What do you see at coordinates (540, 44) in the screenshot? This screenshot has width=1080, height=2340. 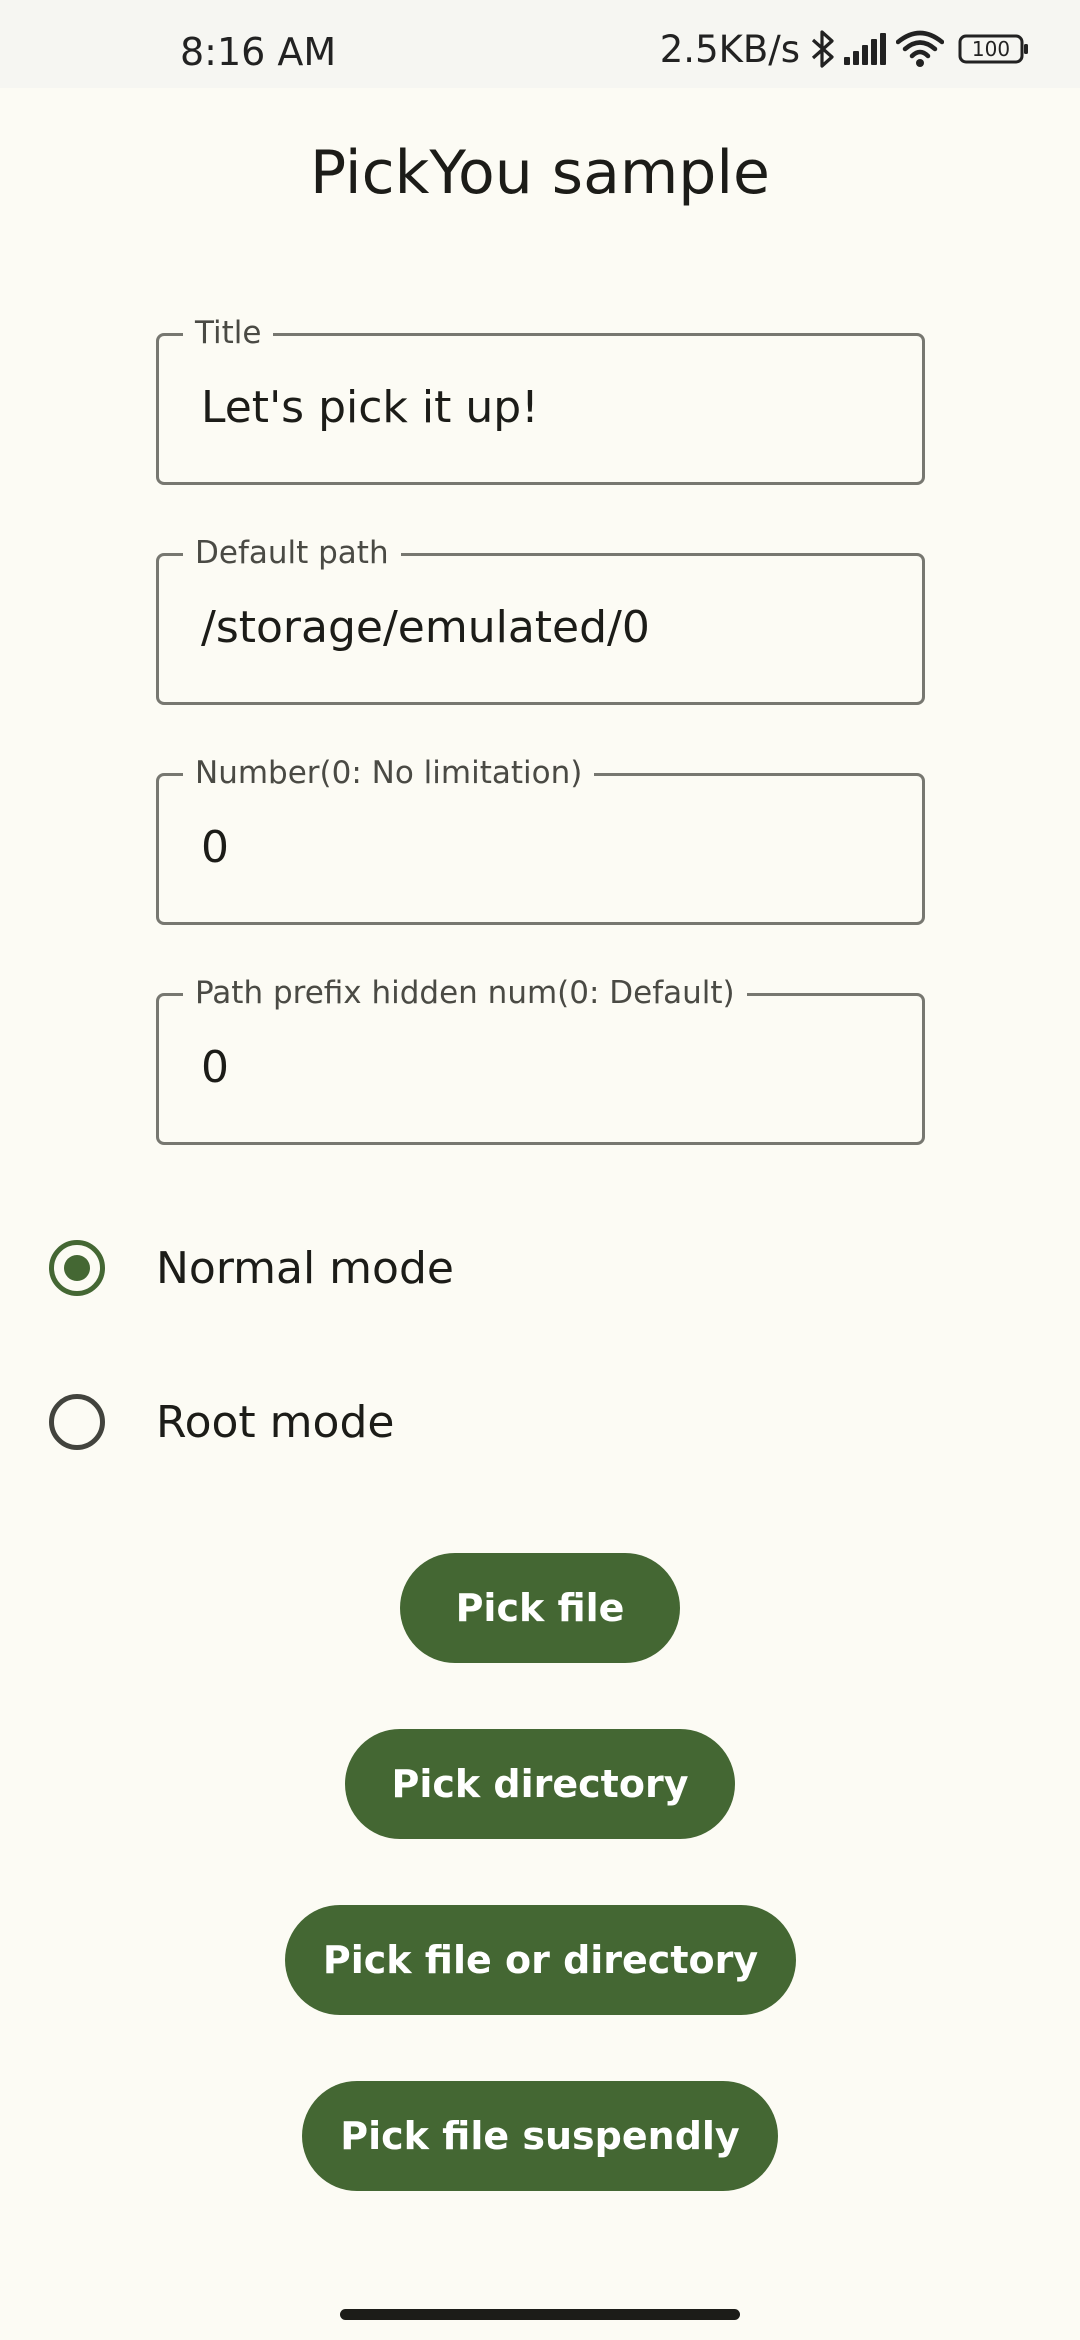 I see `status-bar: 8:16 AM 2.5KB/s 100` at bounding box center [540, 44].